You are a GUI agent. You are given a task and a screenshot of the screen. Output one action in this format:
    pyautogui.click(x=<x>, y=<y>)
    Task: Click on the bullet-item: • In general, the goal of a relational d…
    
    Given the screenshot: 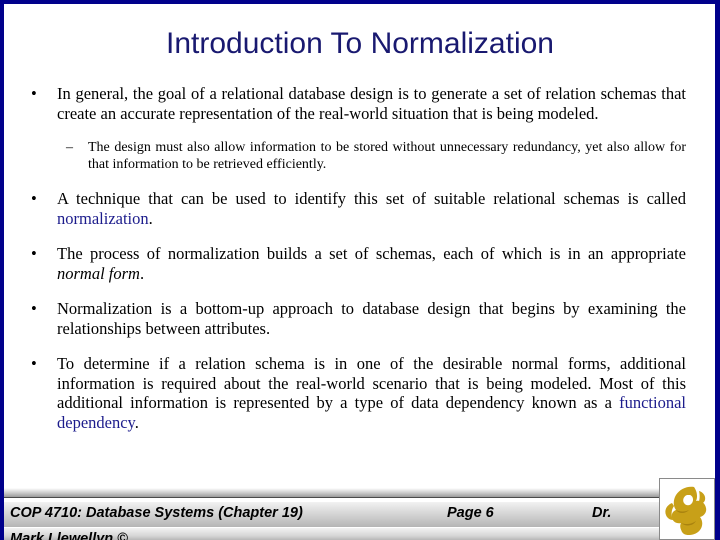 What is the action you would take?
    pyautogui.click(x=352, y=103)
    